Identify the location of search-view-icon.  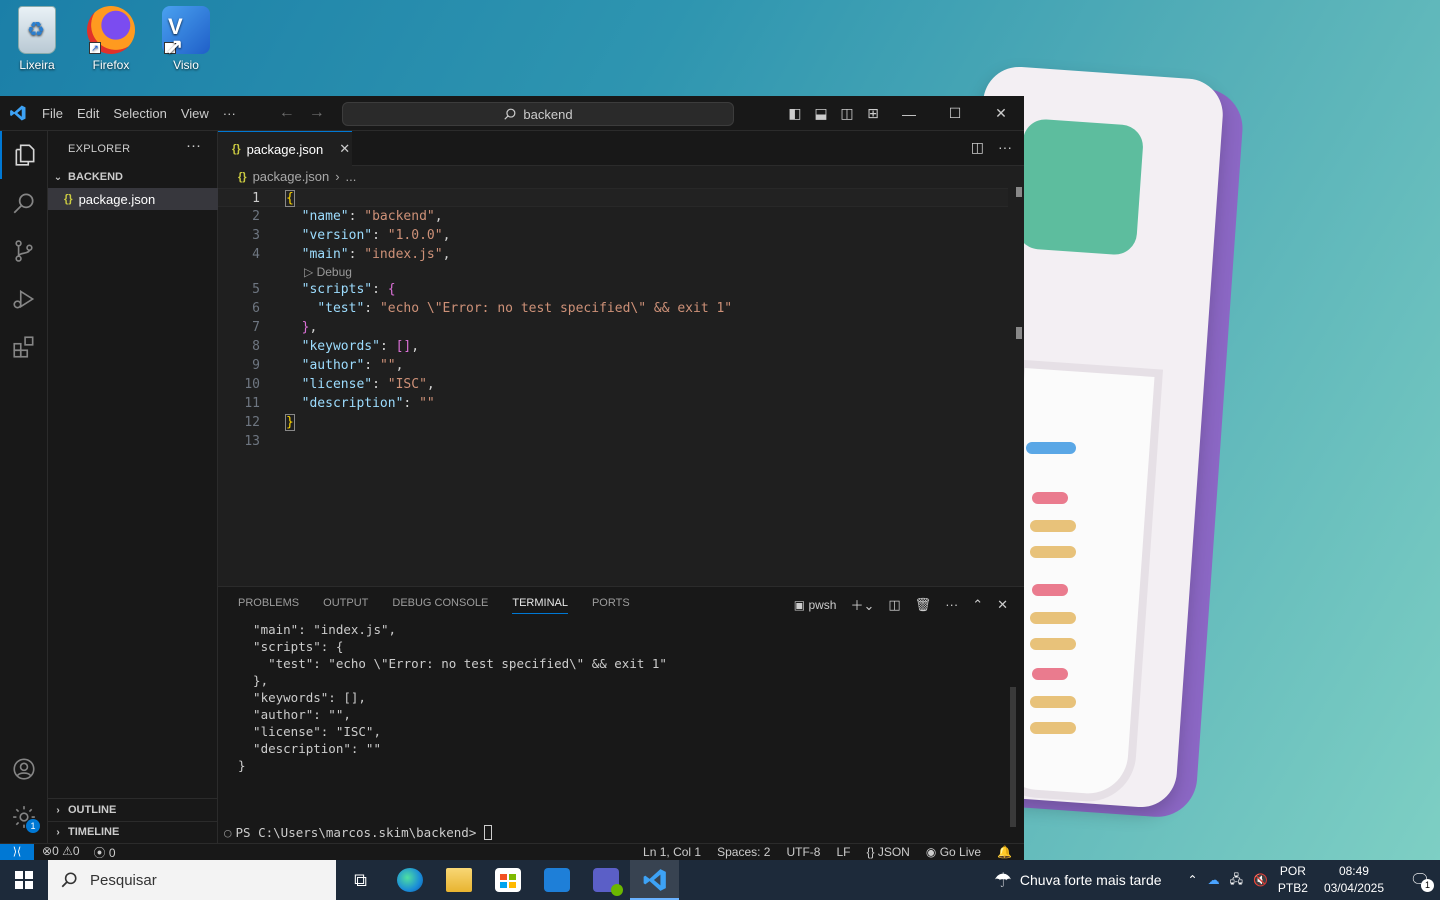
(24, 203).